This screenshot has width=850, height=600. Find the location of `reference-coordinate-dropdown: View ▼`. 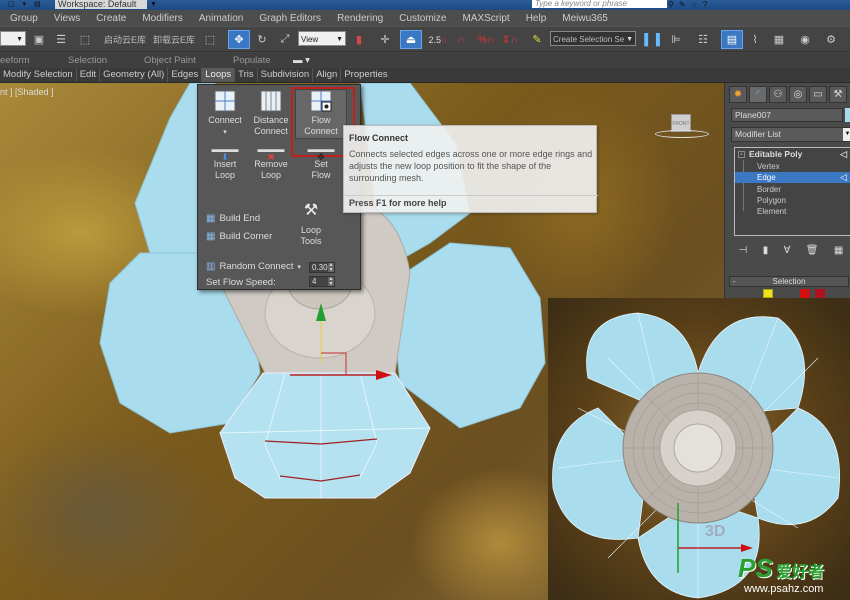

reference-coordinate-dropdown: View ▼ is located at coordinates (322, 38).